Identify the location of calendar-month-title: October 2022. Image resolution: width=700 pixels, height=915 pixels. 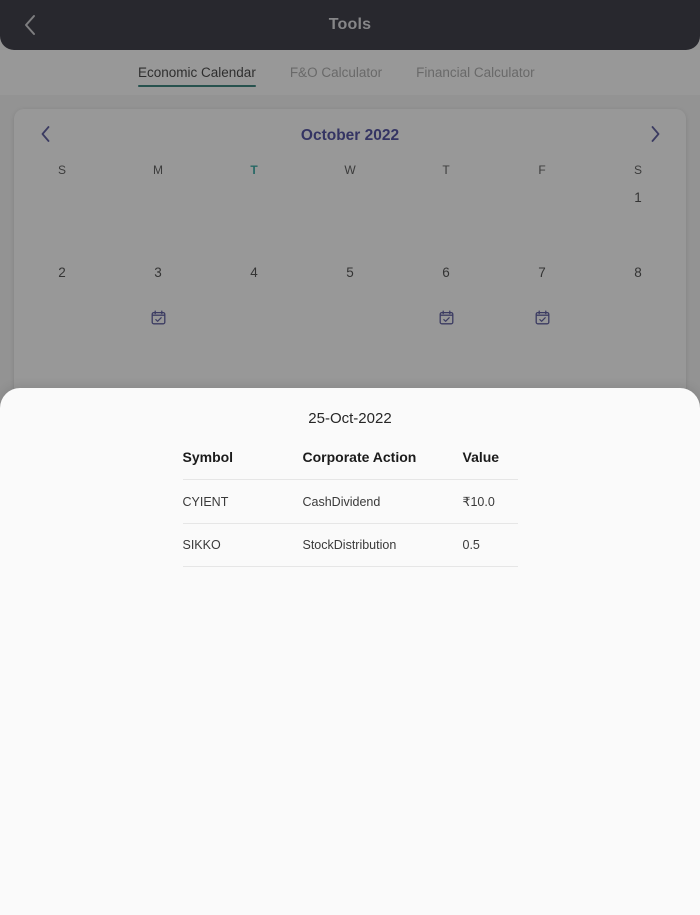
(350, 135).